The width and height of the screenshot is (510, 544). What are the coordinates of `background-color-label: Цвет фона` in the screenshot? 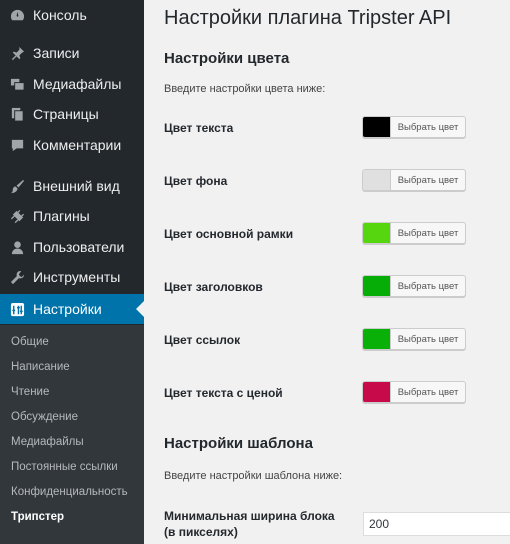 It's located at (196, 181).